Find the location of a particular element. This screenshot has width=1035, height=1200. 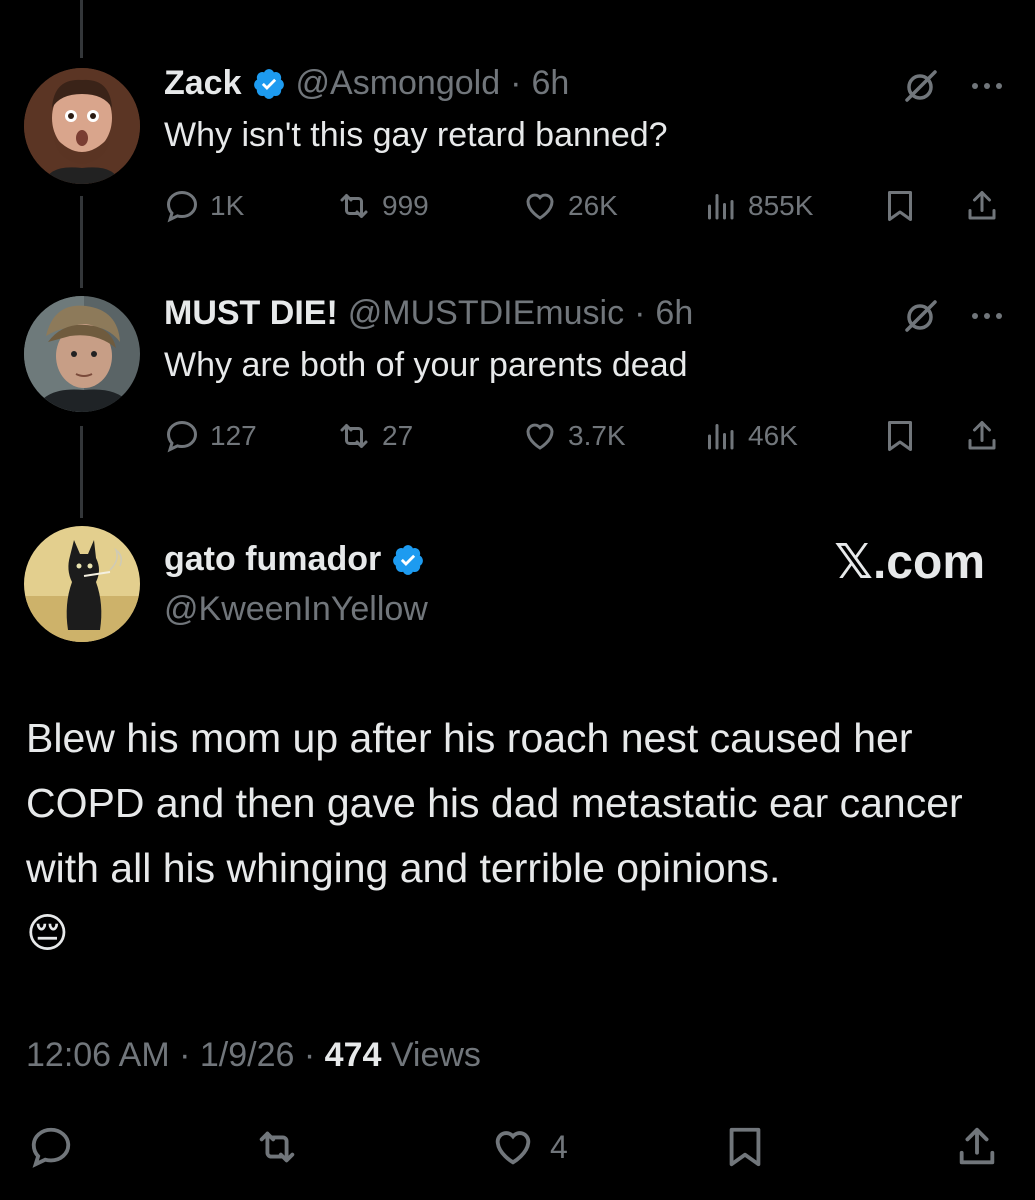

reply-button: 127 is located at coordinates (210, 436).